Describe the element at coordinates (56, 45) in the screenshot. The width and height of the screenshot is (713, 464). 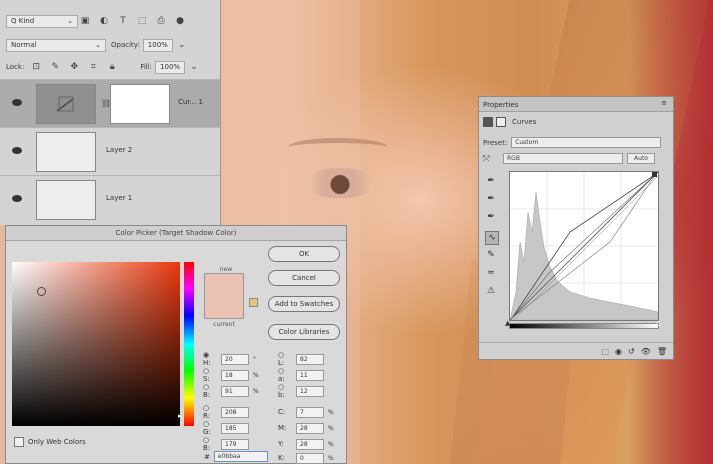
I see `blend-mode-dropdown: Normal ⌄` at that location.